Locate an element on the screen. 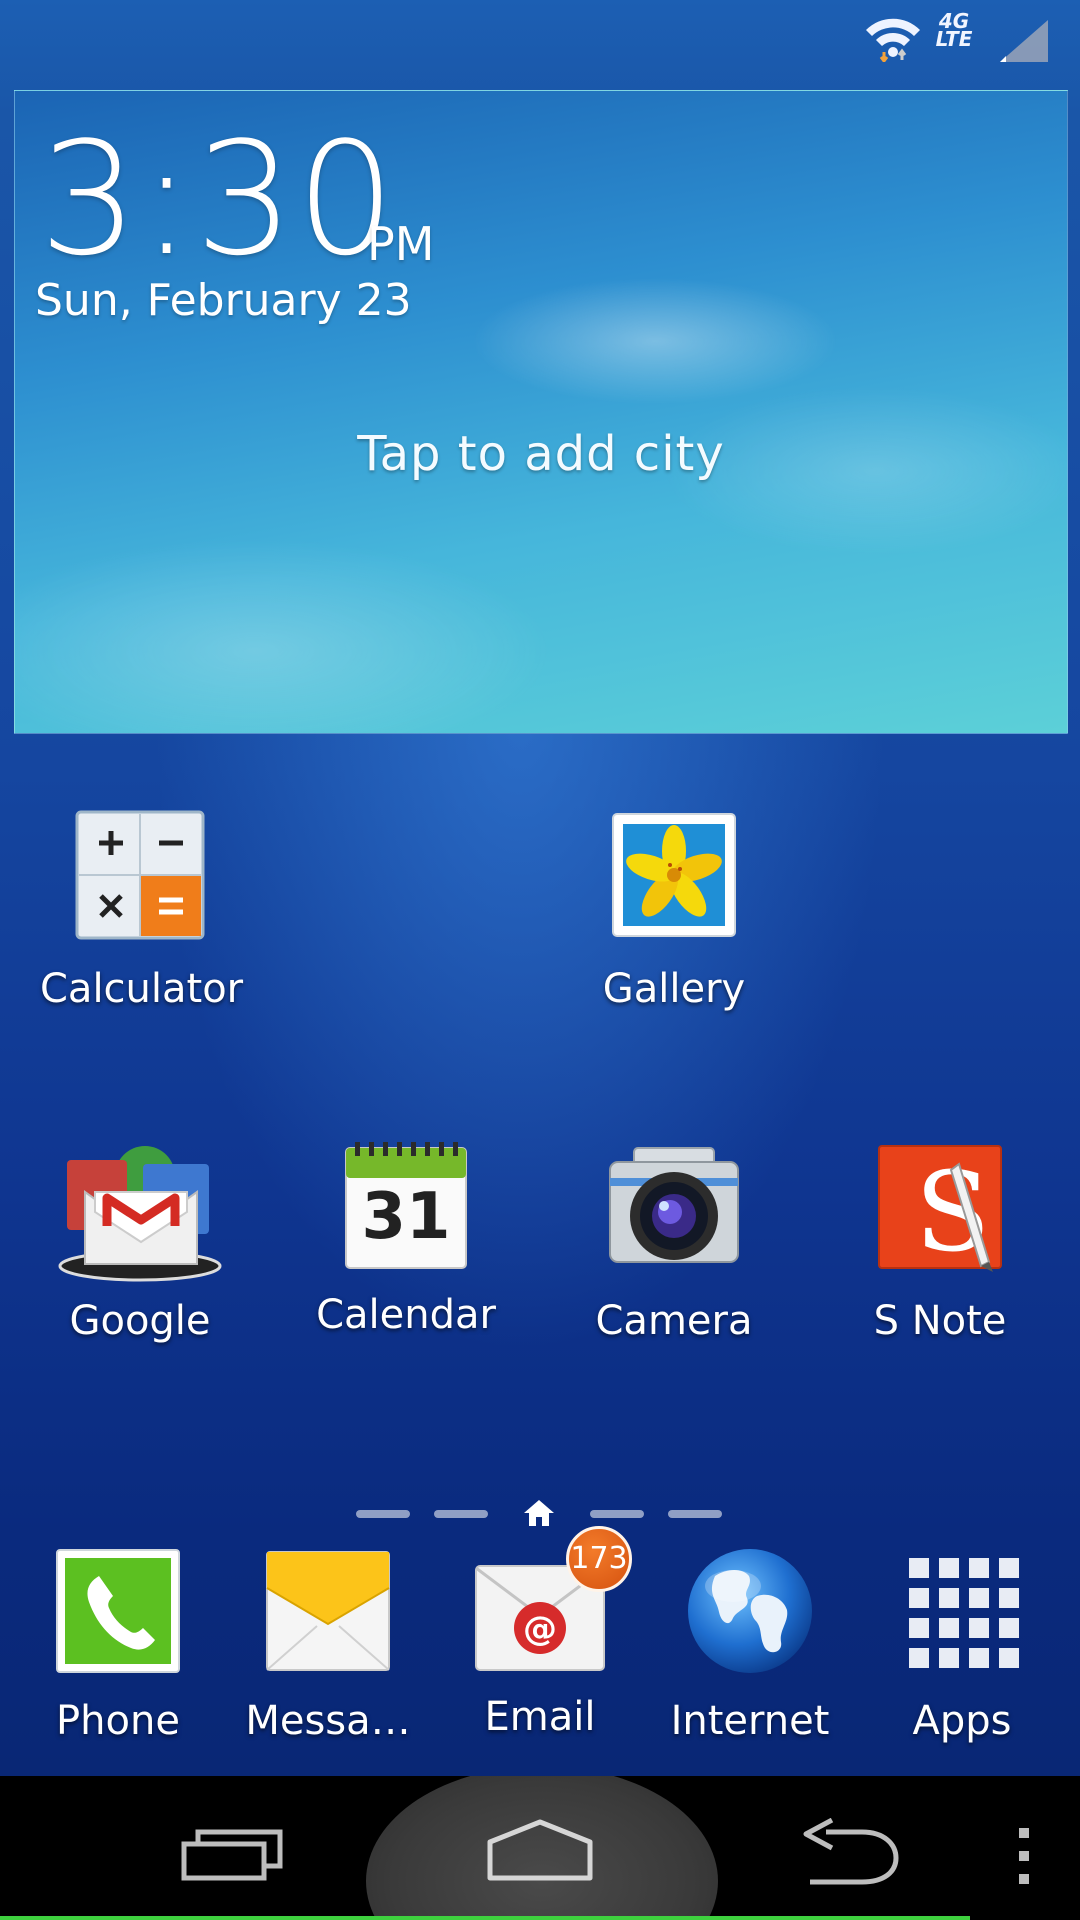  s-note-icon: S is located at coordinates (940, 1210).